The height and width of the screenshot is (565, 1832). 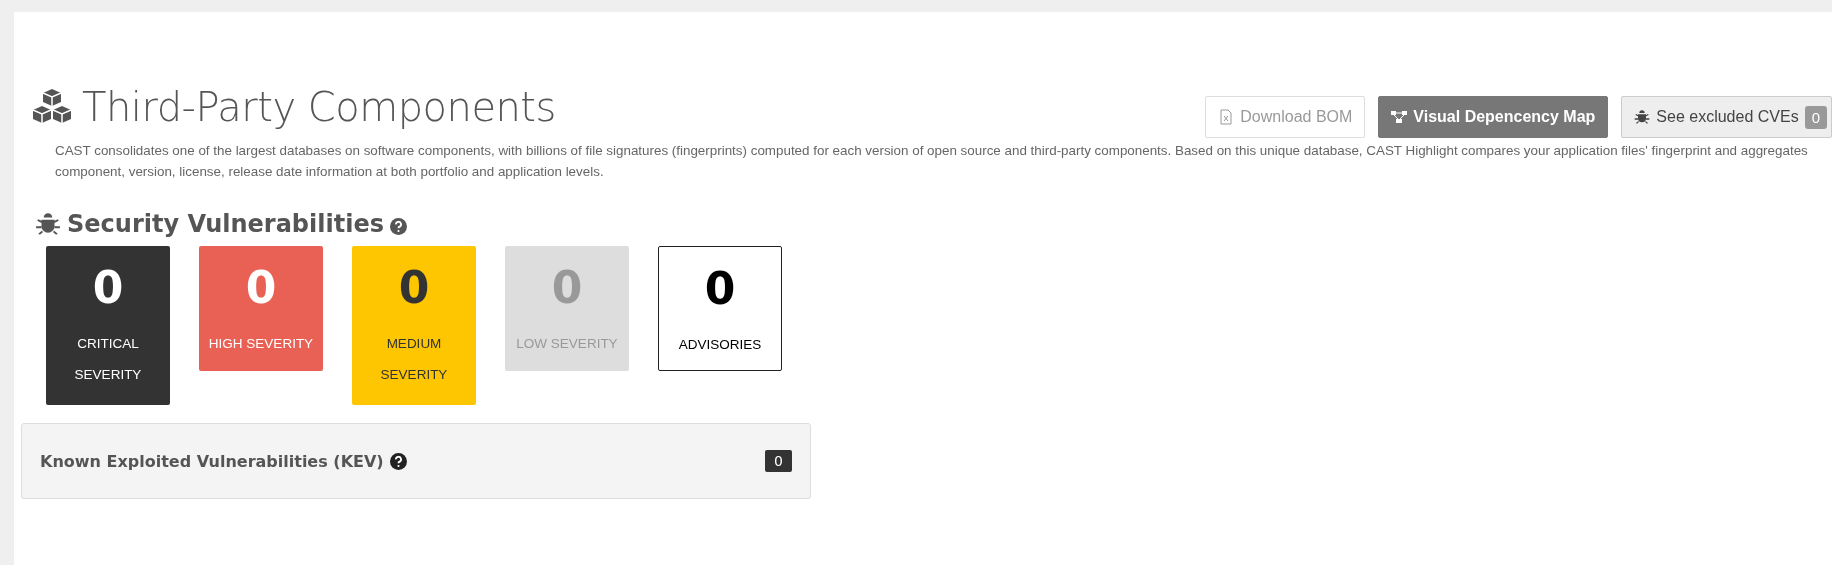 I want to click on file-icon, so click(x=1226, y=117).